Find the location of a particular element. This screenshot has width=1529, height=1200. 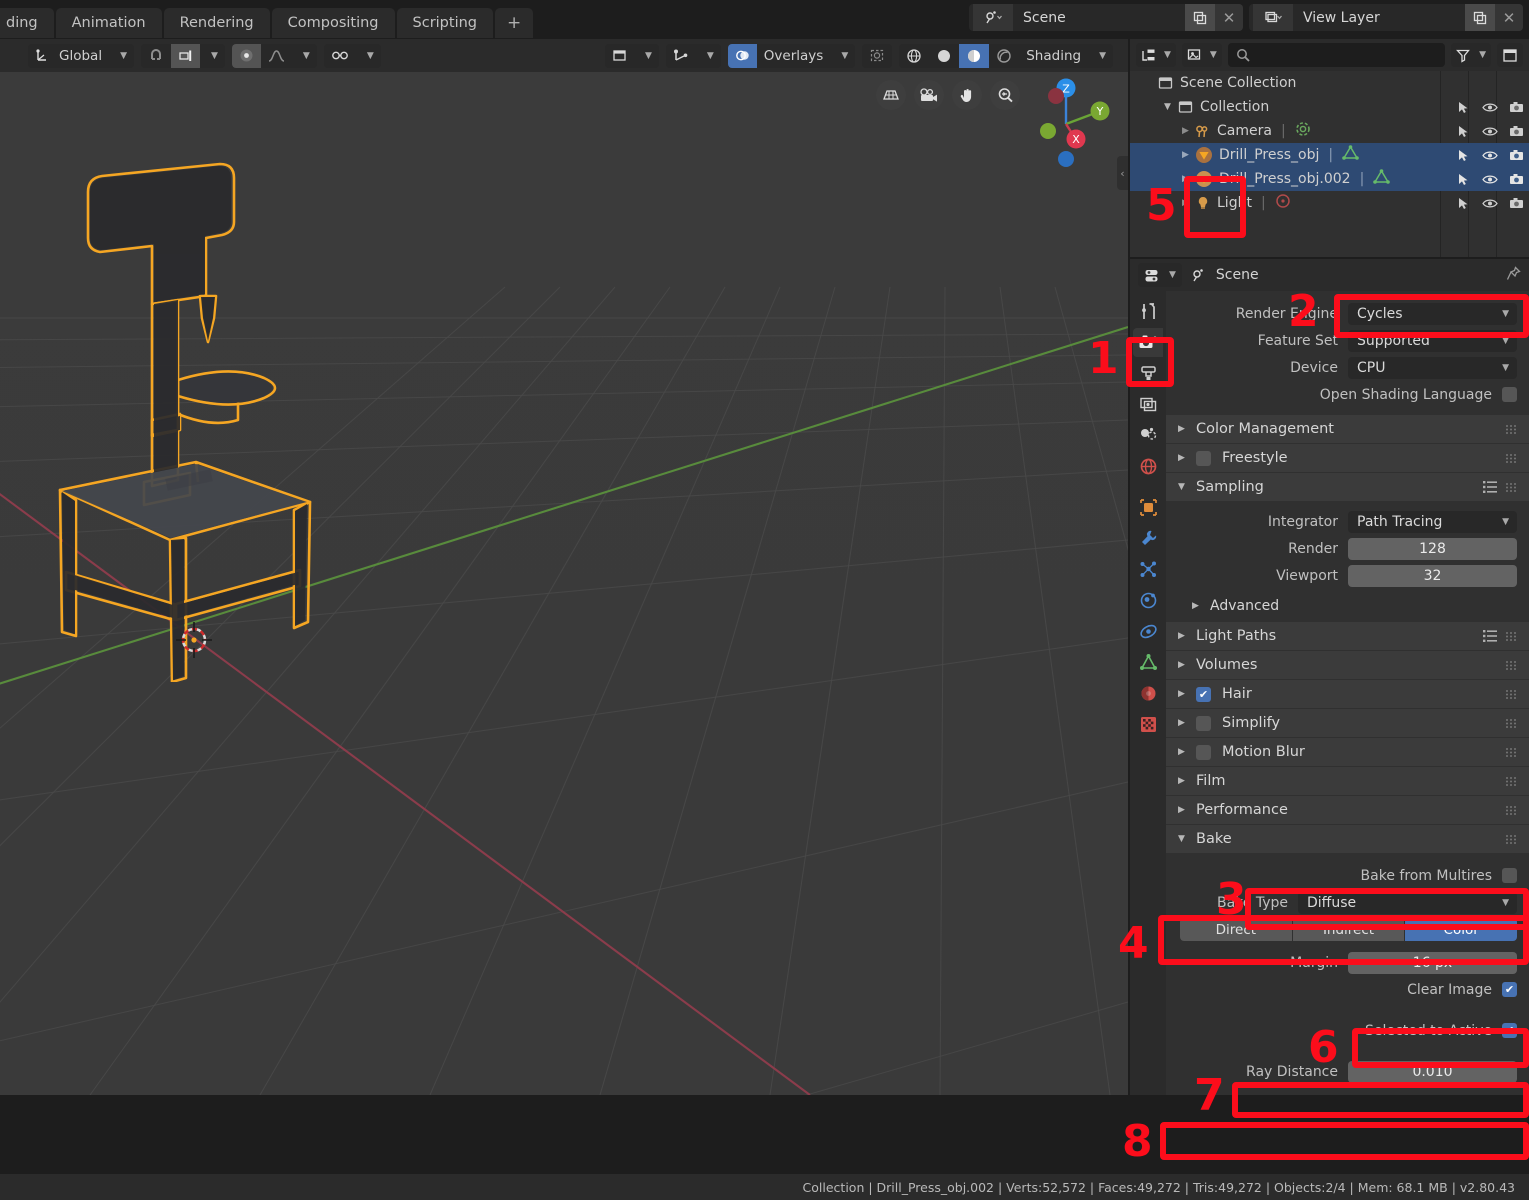

integrator-dropdown: Path Tracing ▼ is located at coordinates (1432, 521).